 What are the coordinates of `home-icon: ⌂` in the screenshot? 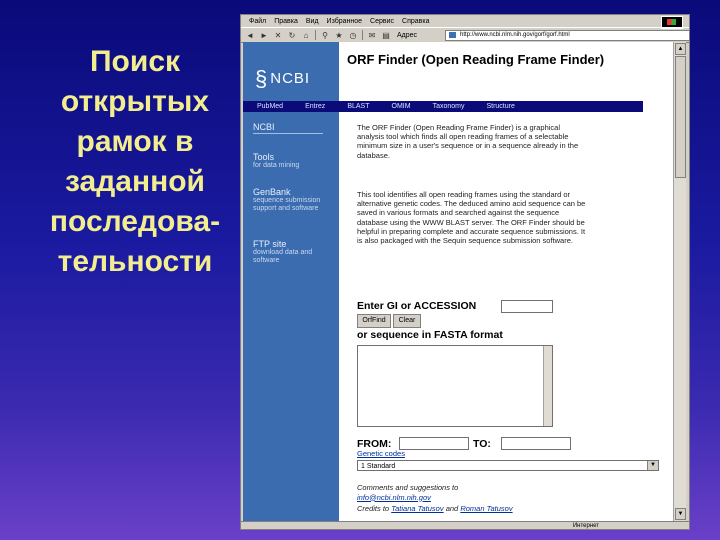 It's located at (306, 35).